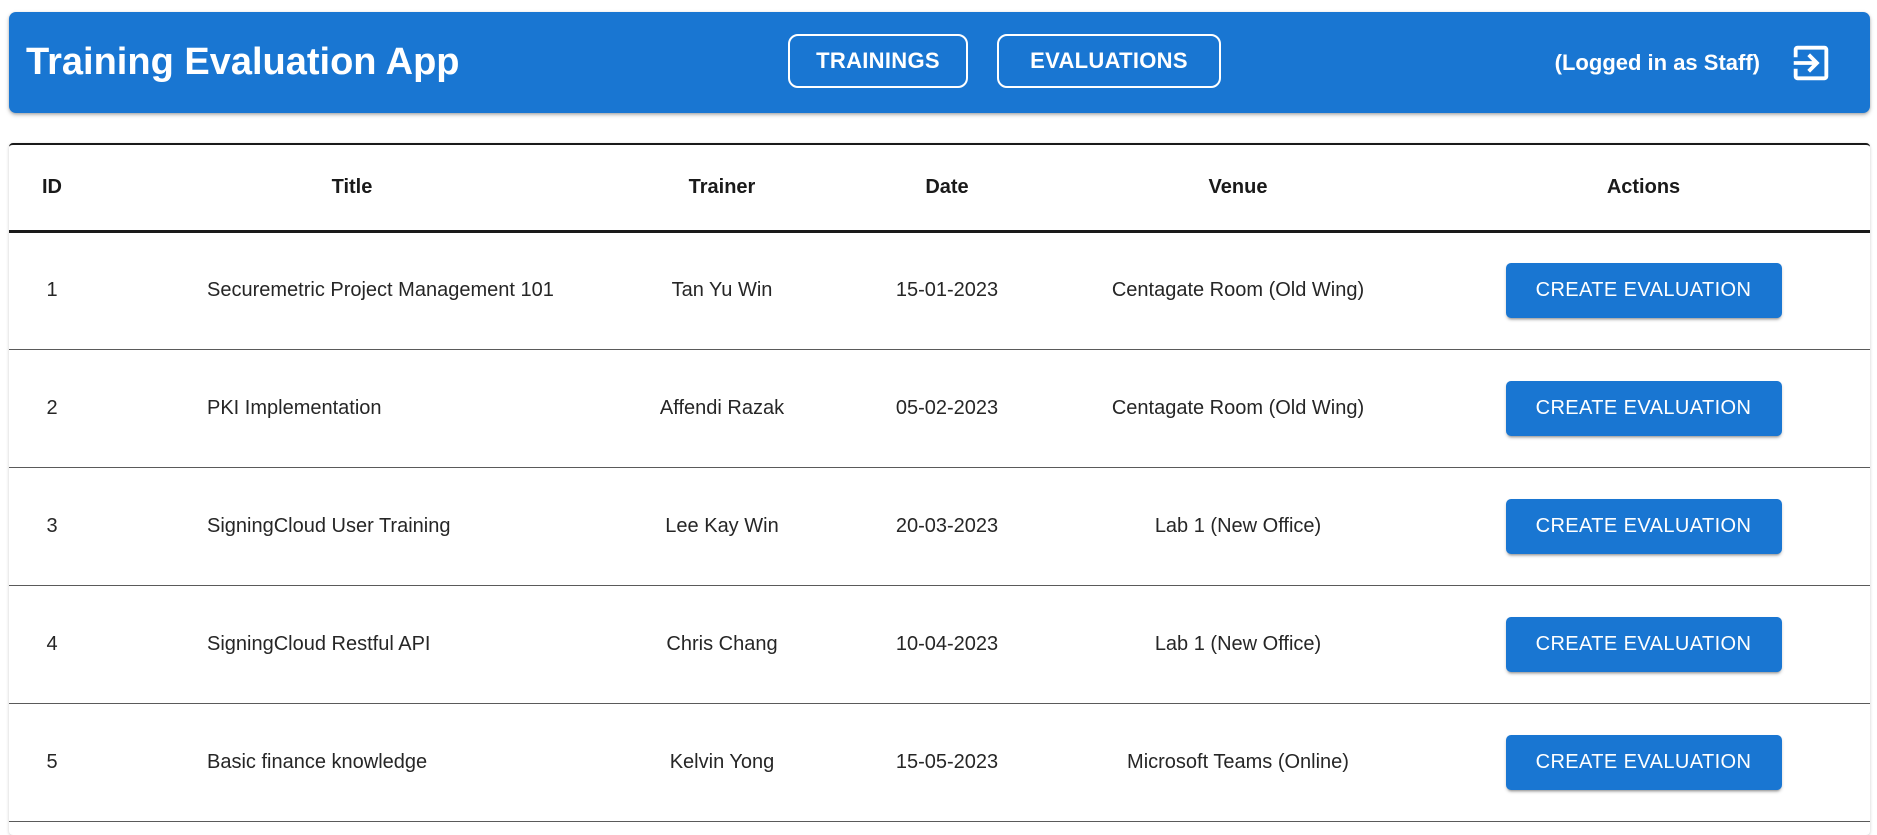  Describe the element at coordinates (722, 525) in the screenshot. I see `cell-trainer: Lee Kay Win` at that location.